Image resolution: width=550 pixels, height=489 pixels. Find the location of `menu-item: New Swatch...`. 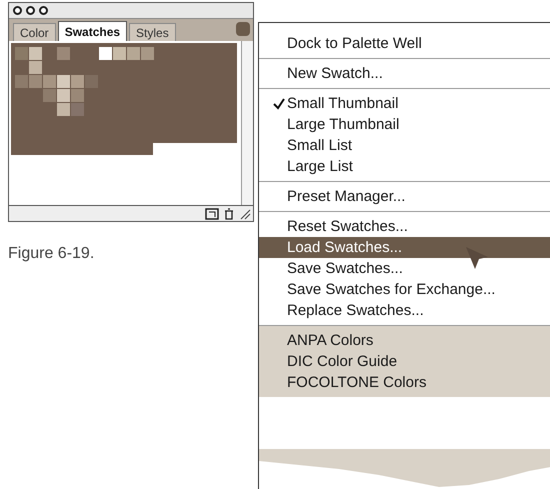

menu-item: New Swatch... is located at coordinates (404, 73).